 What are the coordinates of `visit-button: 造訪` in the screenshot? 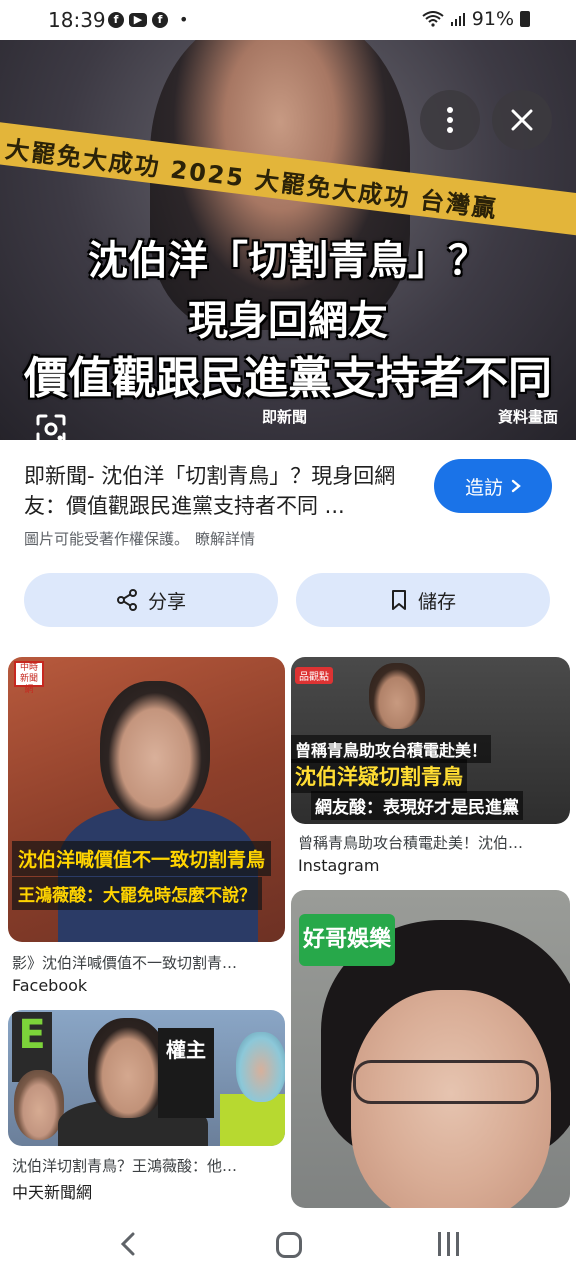 It's located at (493, 486).